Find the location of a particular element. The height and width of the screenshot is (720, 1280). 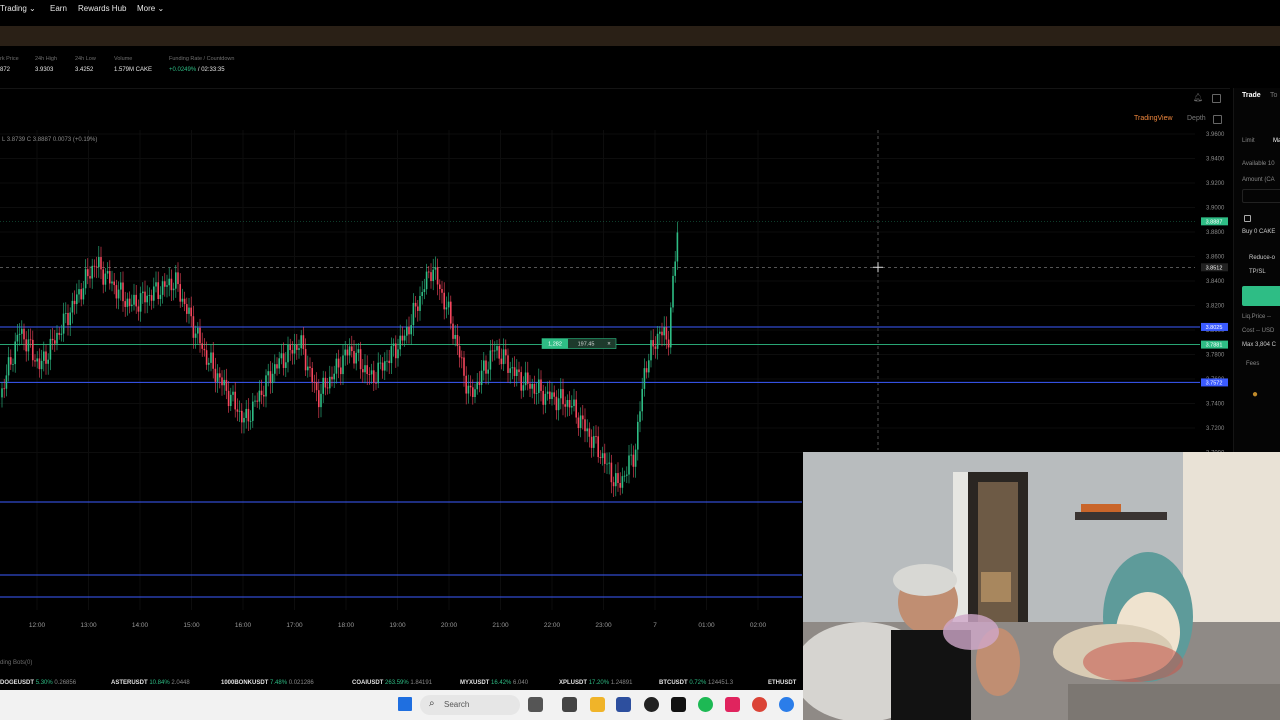

tab-trade: Trade is located at coordinates (1251, 95).